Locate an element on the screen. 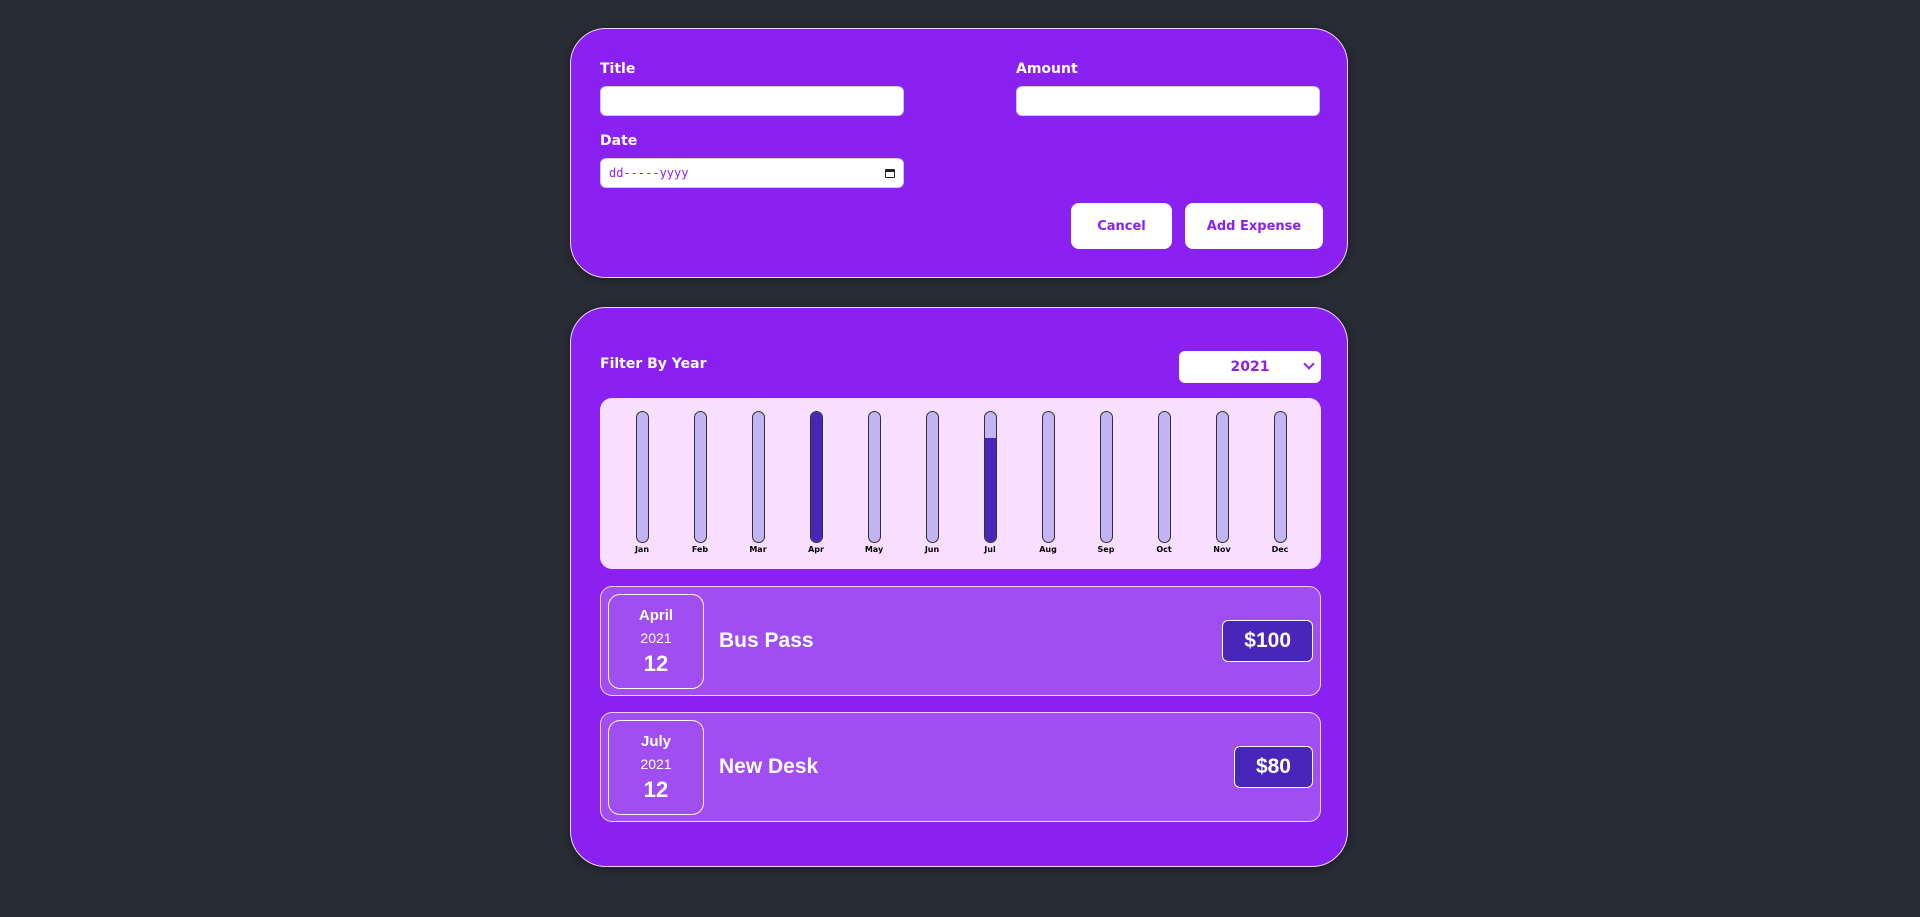 The height and width of the screenshot is (917, 1920). chart-bar-label: Aug is located at coordinates (1048, 549).